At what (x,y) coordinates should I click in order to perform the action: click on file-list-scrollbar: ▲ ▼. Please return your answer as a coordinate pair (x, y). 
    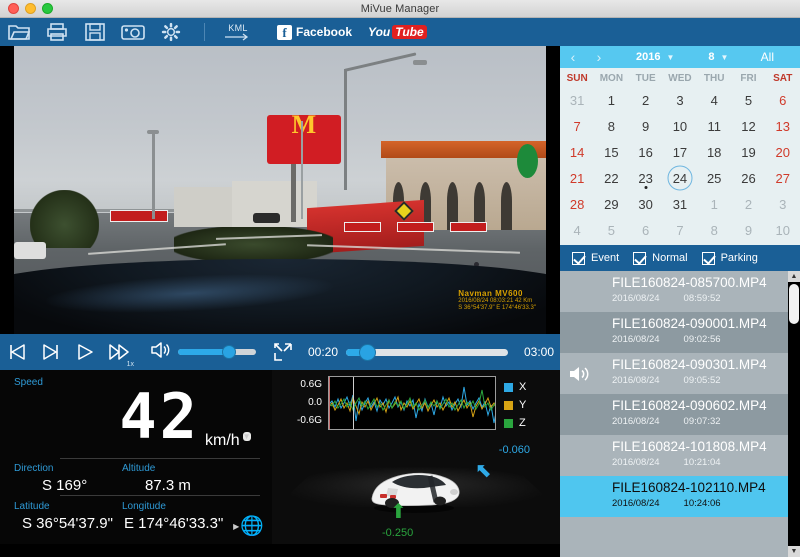
    Looking at the image, I should click on (794, 414).